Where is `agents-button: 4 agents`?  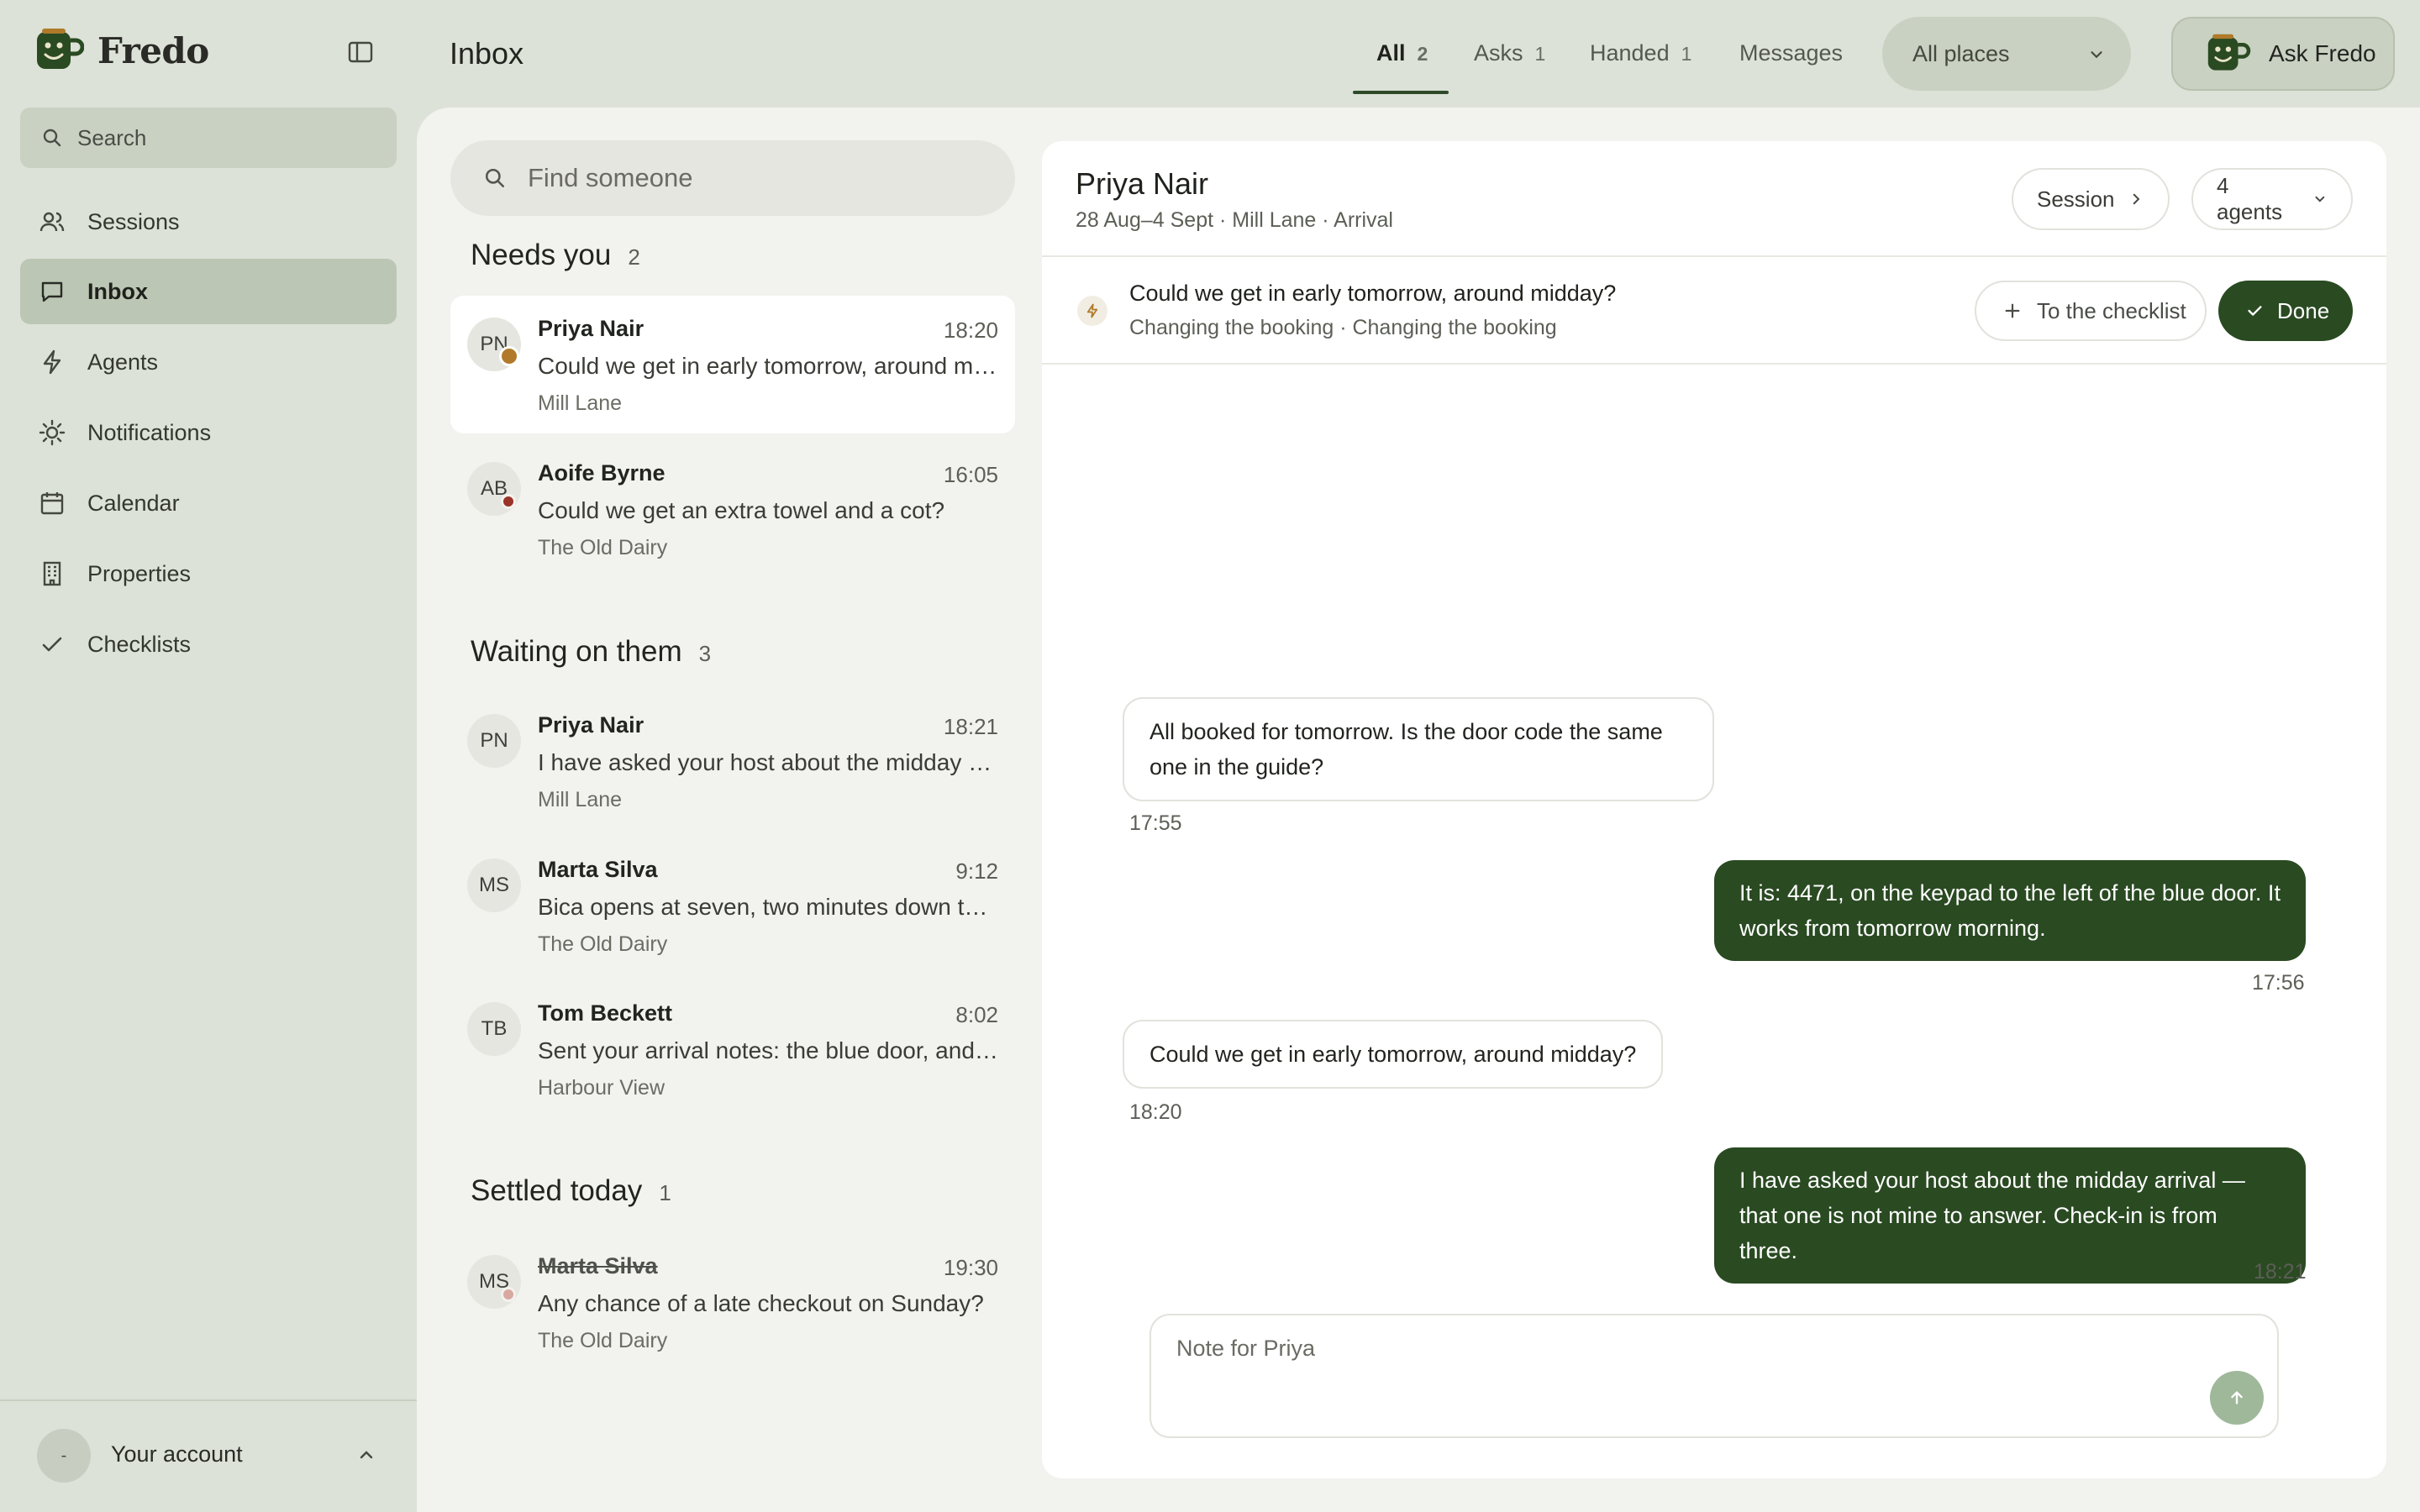 agents-button: 4 agents is located at coordinates (2272, 199).